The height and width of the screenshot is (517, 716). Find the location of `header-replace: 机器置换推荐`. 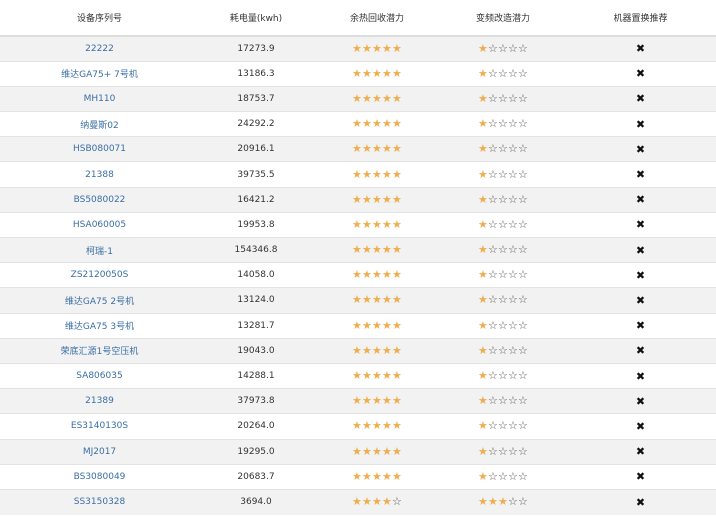

header-replace: 机器置换推荐 is located at coordinates (640, 18).